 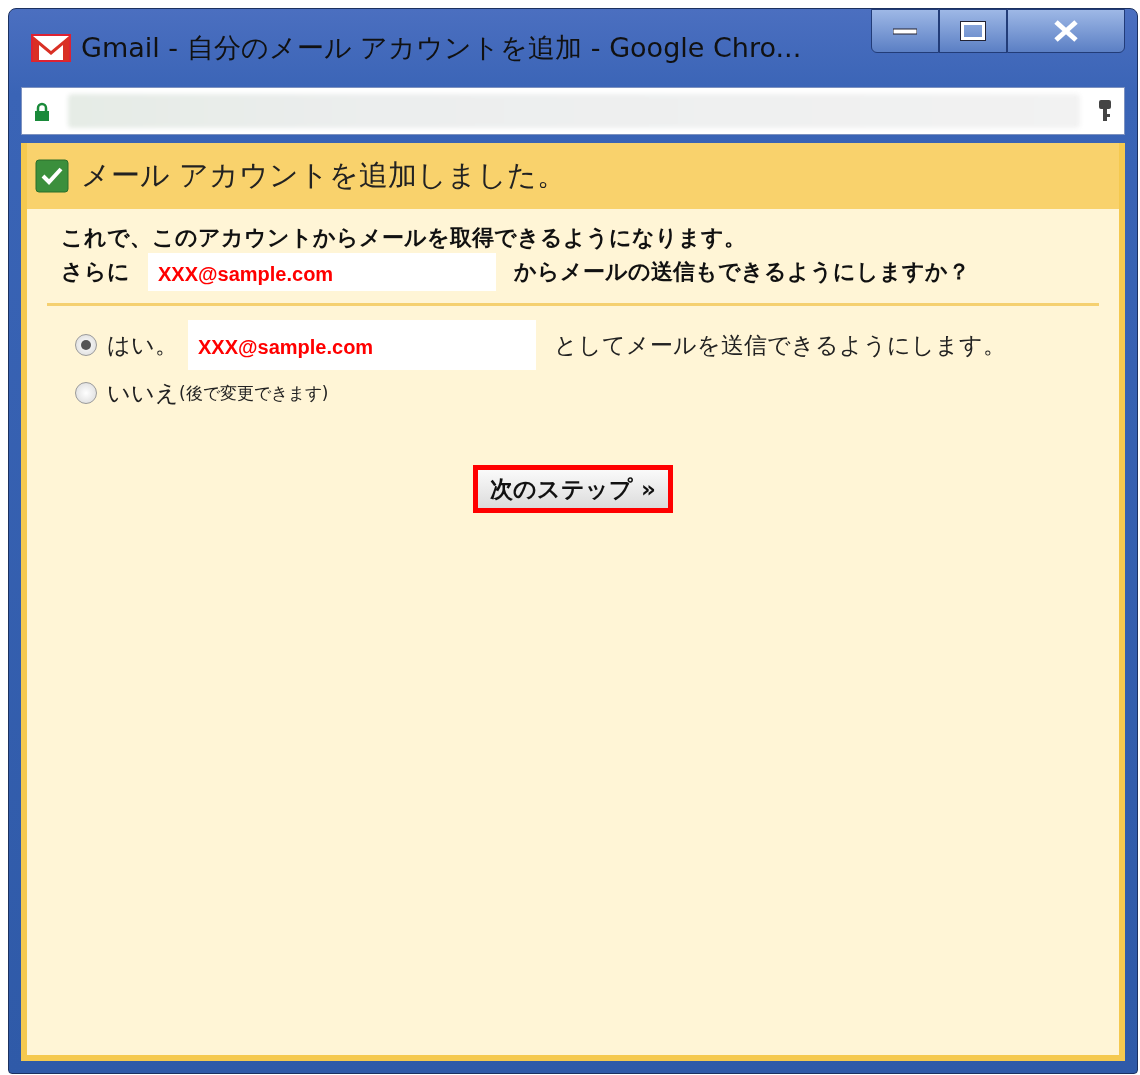 What do you see at coordinates (573, 488) in the screenshot?
I see `next-step-button: 次のステップ »` at bounding box center [573, 488].